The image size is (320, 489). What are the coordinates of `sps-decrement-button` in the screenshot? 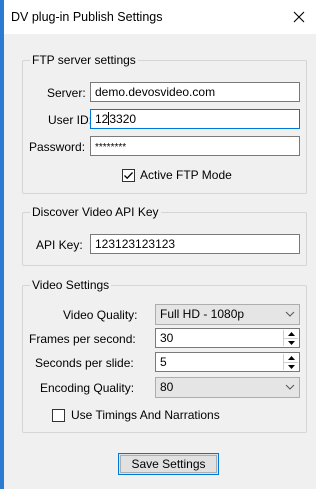 It's located at (291, 367).